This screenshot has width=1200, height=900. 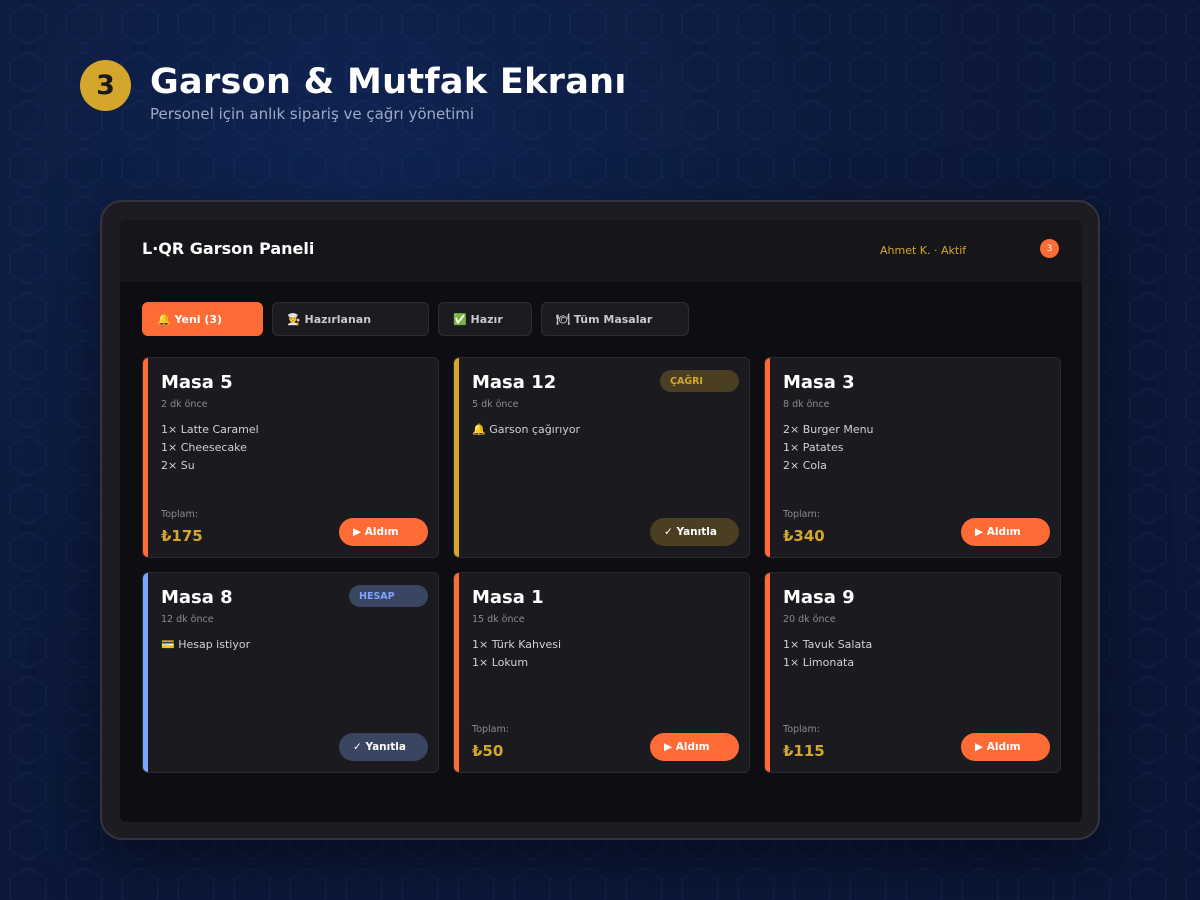 I want to click on order-time: 15 dk önce, so click(x=498, y=619).